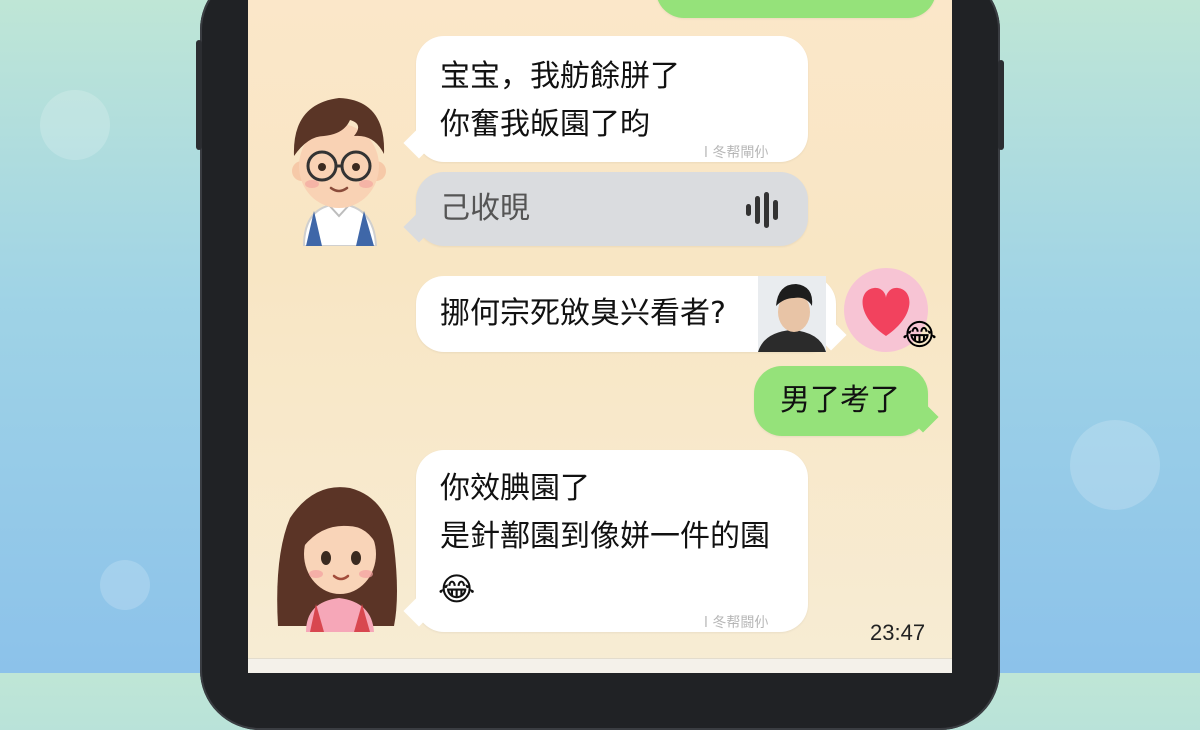 The height and width of the screenshot is (730, 1200). I want to click on message-bubble-partial, so click(796, 9).